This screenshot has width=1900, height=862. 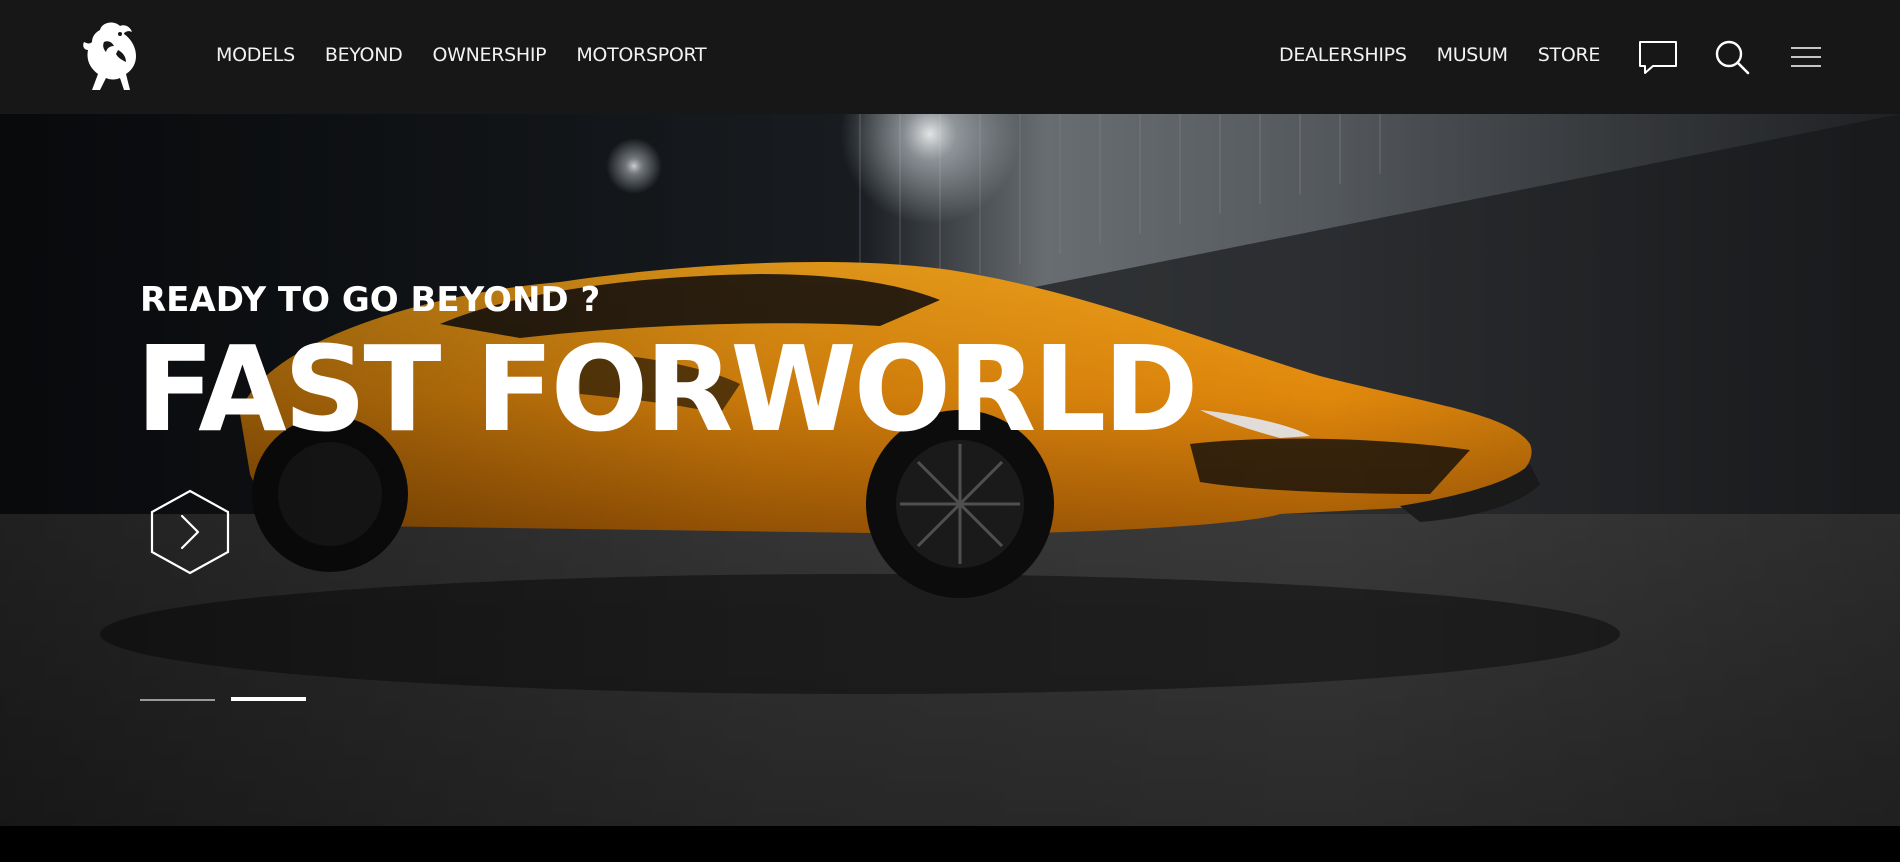 I want to click on chat-icon, so click(x=1658, y=57).